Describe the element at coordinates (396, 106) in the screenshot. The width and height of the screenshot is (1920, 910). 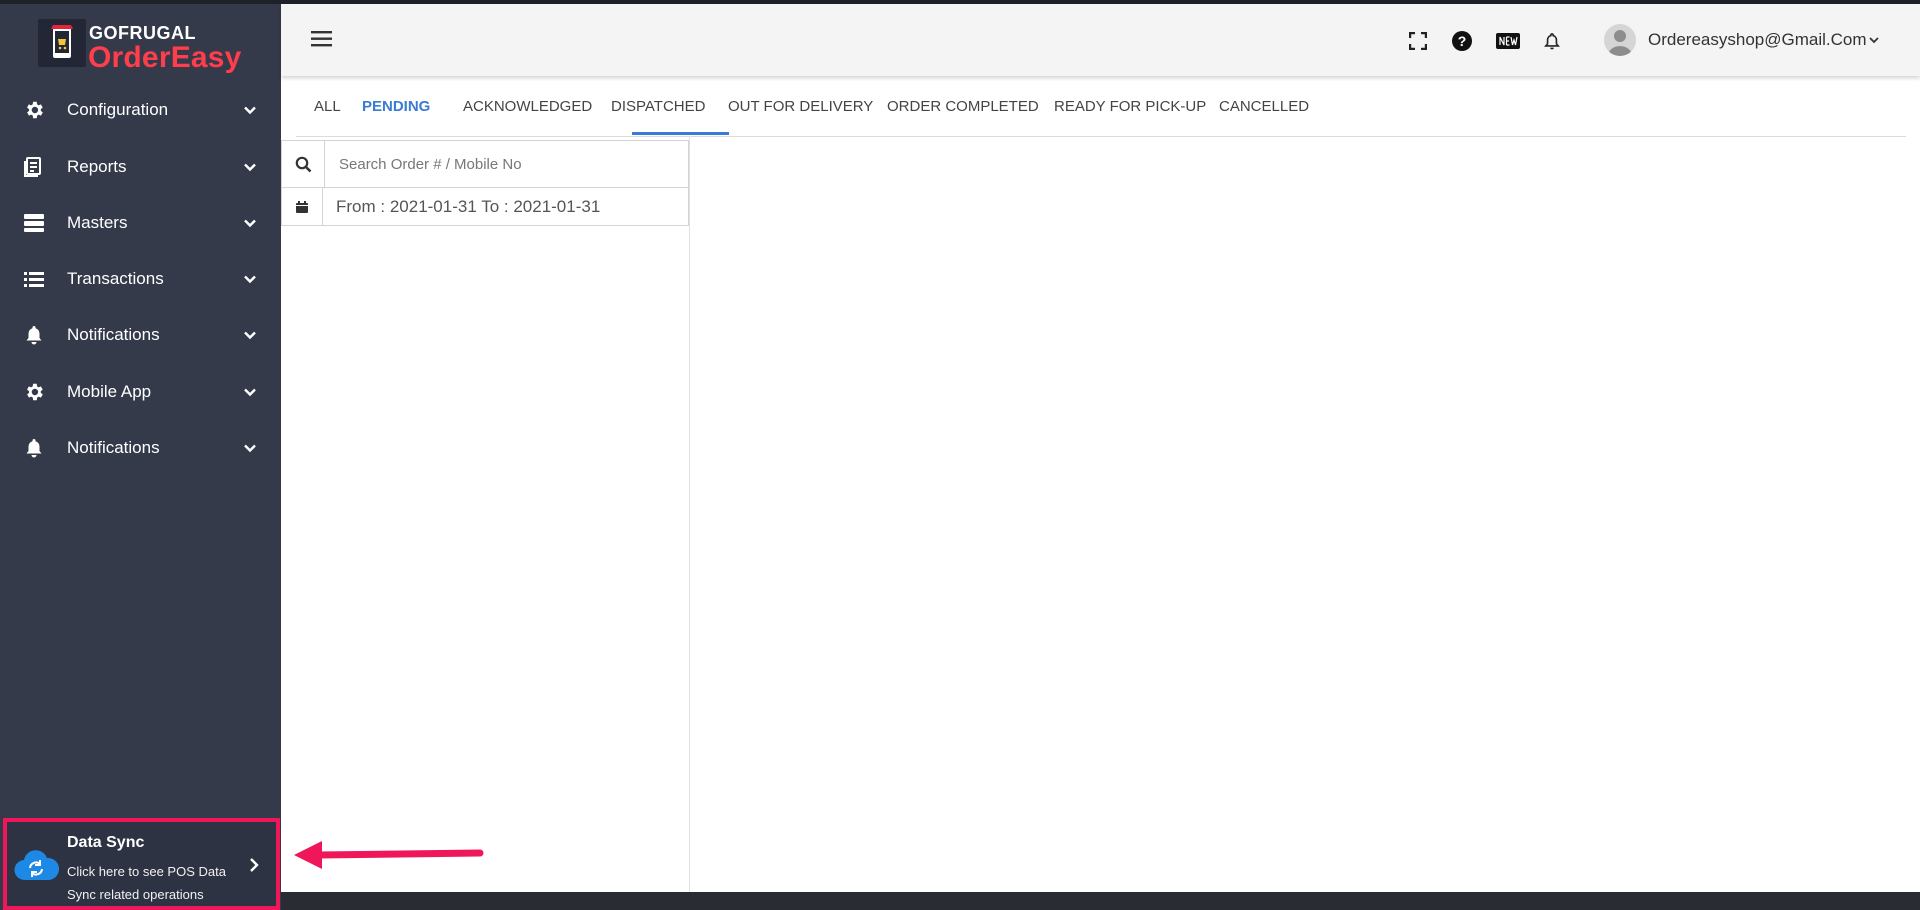
I see `tab-pending: PENDING` at that location.